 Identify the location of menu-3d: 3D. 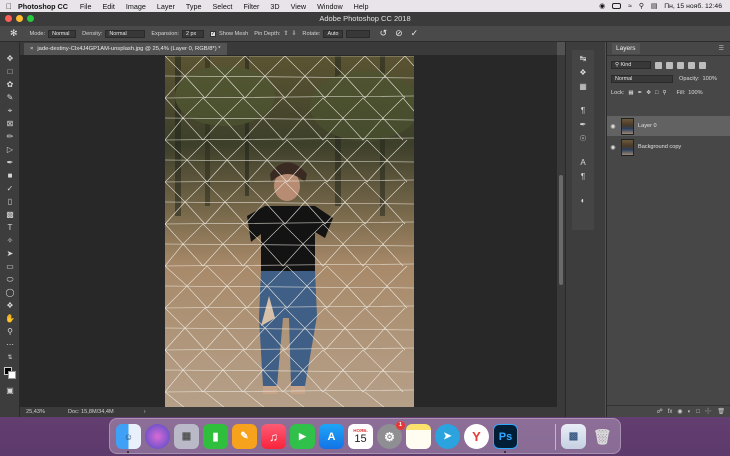
(274, 6).